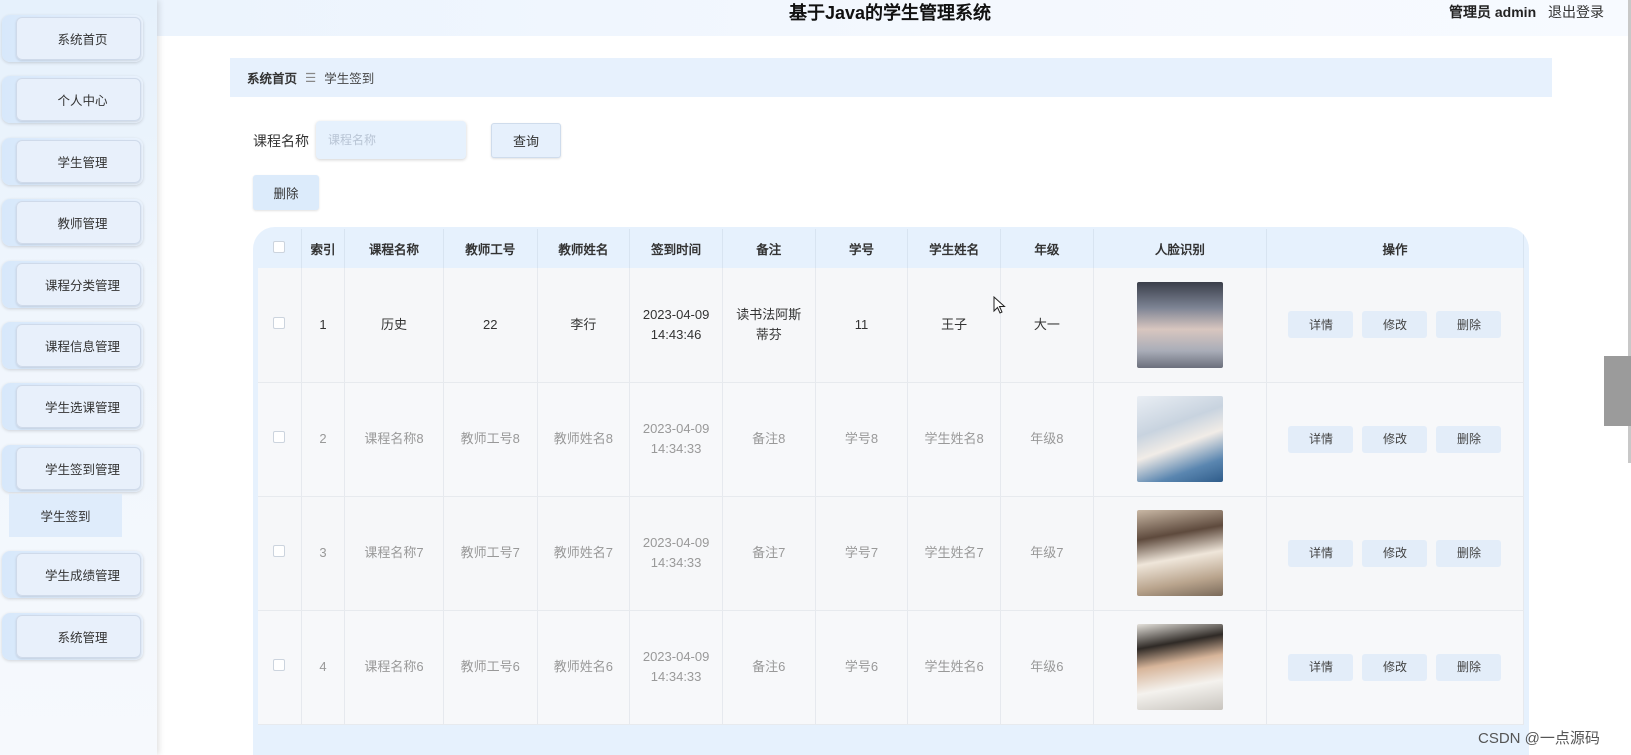  What do you see at coordinates (78, 345) in the screenshot?
I see `sidebar-item-label: 课程信息管理` at bounding box center [78, 345].